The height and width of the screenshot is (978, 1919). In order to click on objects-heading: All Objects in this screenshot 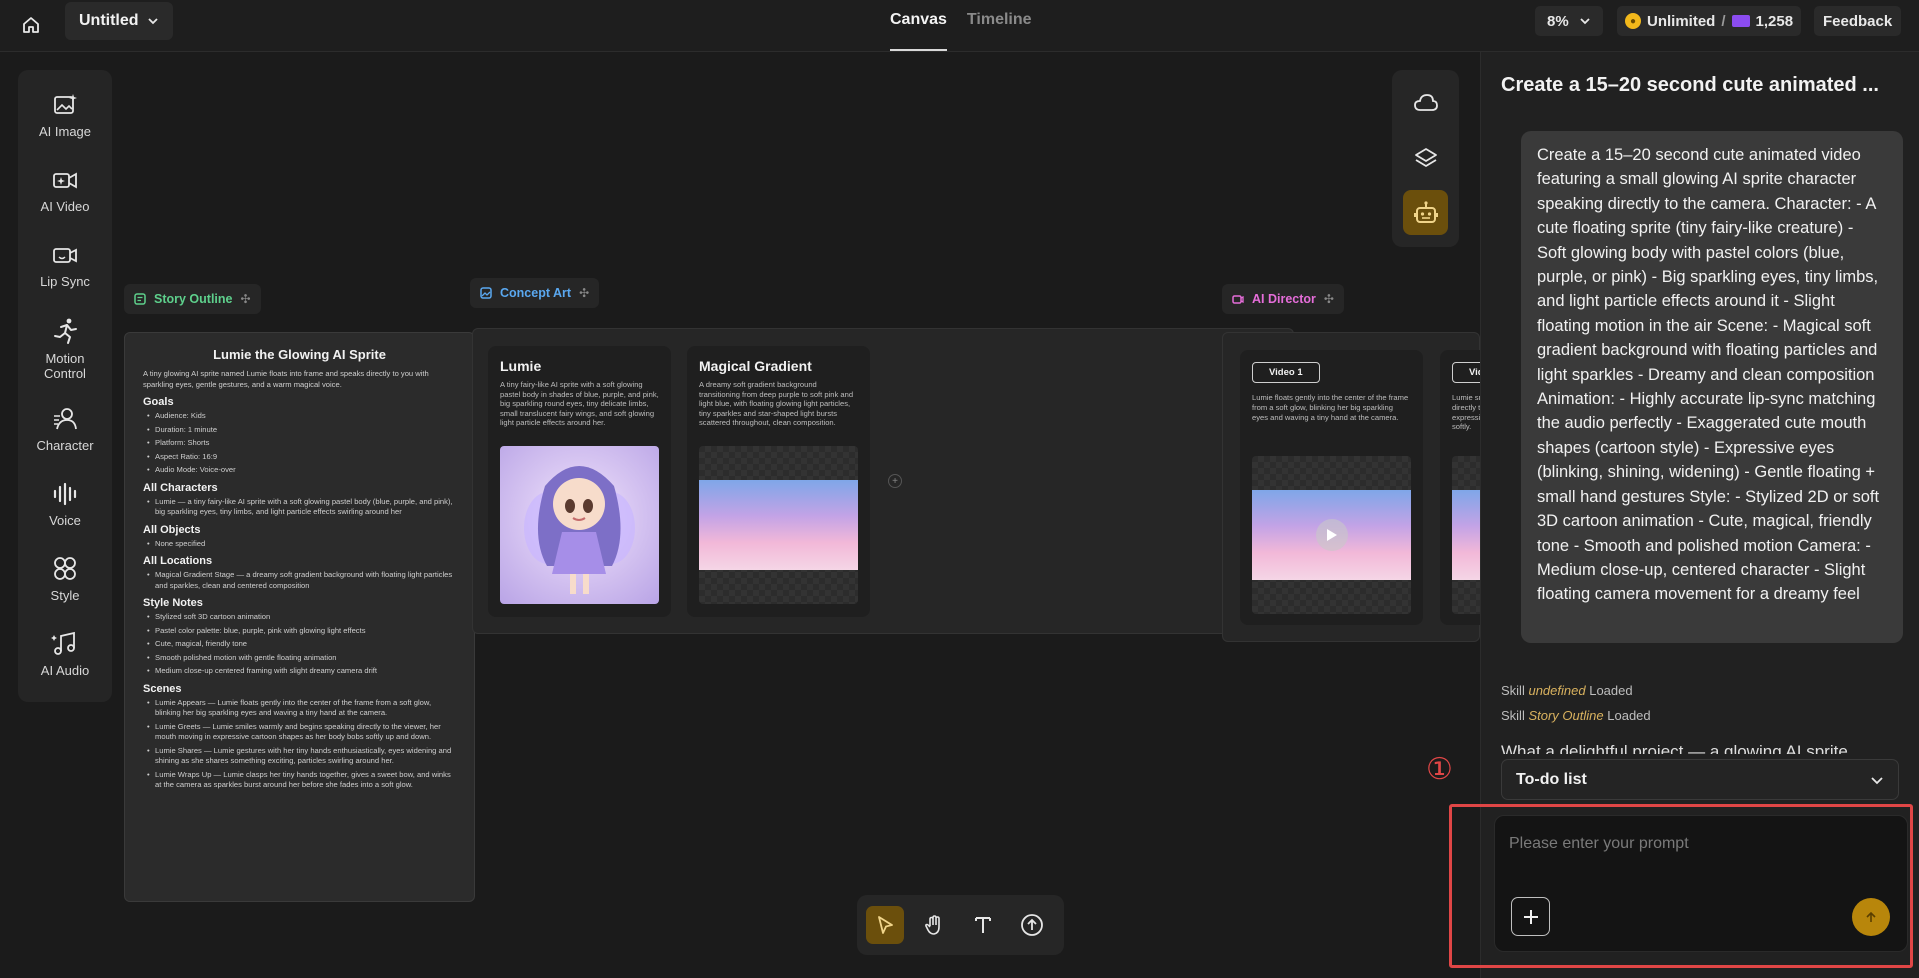, I will do `click(172, 529)`.